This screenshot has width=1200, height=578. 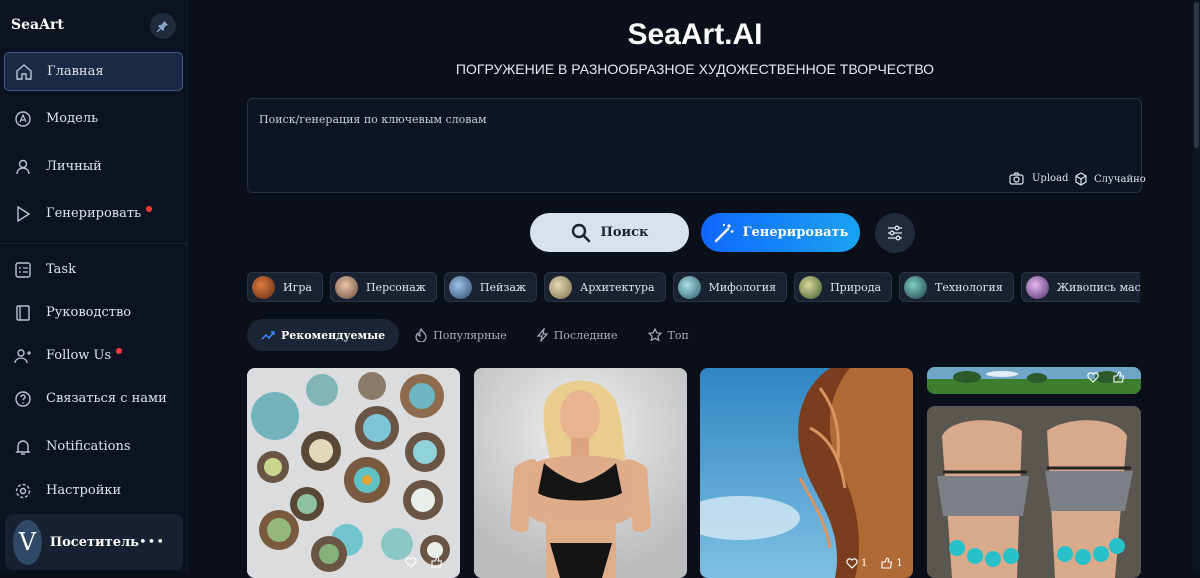 I want to click on follow-icon, so click(x=23, y=356).